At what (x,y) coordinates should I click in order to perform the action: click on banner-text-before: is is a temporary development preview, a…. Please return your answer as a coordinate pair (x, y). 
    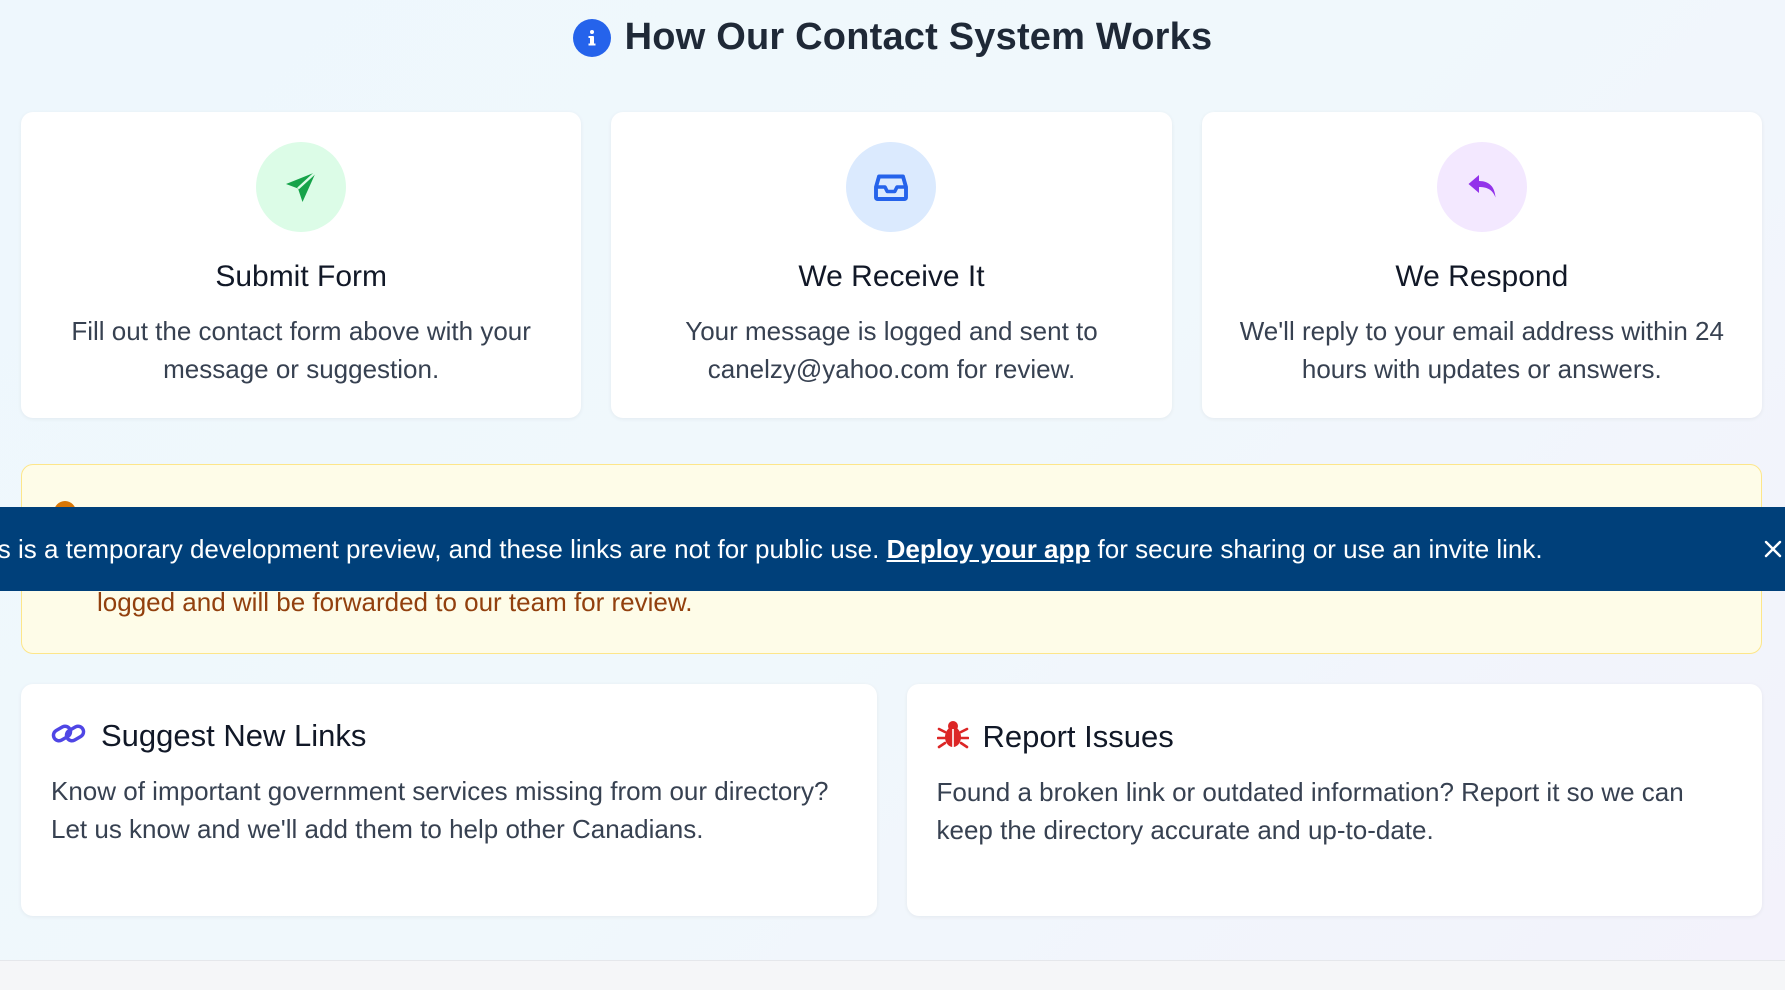
    Looking at the image, I should click on (443, 549).